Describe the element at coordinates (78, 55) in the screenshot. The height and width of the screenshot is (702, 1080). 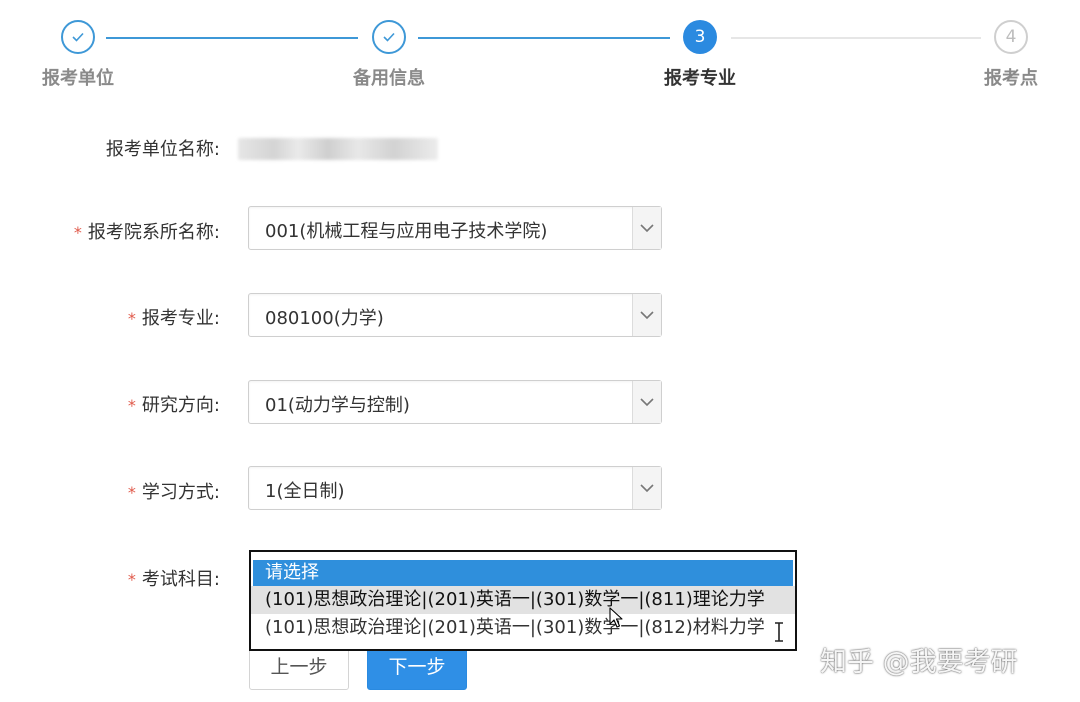
I see `step-1: 报考单位` at that location.